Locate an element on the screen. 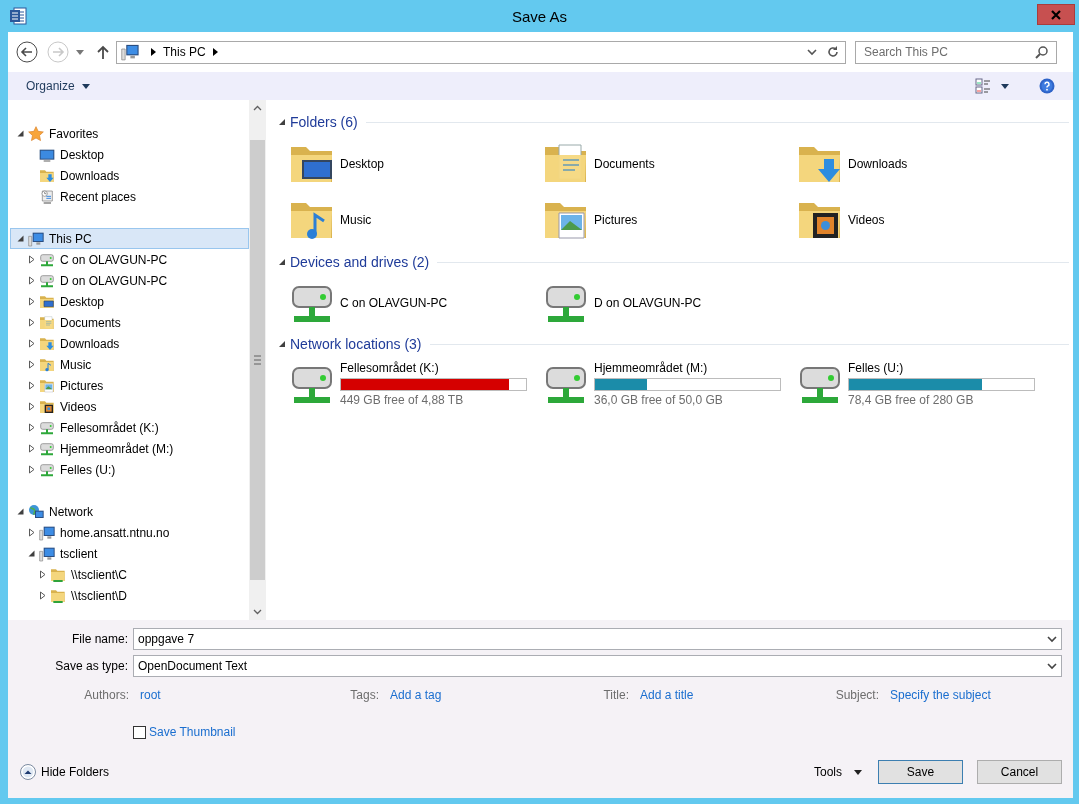  pictures-folder-icon is located at coordinates (47, 385).